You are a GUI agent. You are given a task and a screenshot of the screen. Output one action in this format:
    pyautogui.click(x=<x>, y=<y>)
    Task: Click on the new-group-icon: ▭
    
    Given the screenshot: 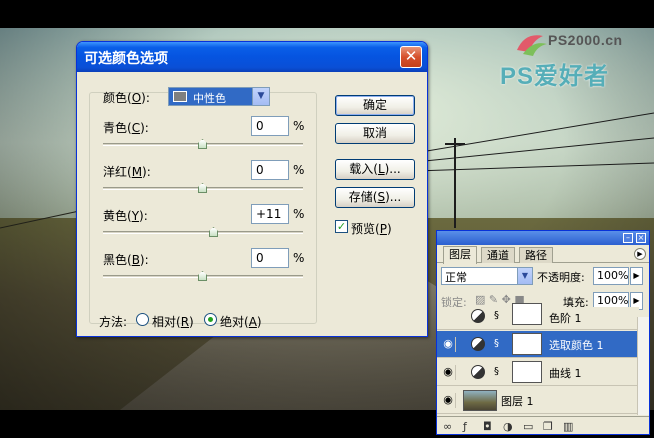 What is the action you would take?
    pyautogui.click(x=528, y=426)
    